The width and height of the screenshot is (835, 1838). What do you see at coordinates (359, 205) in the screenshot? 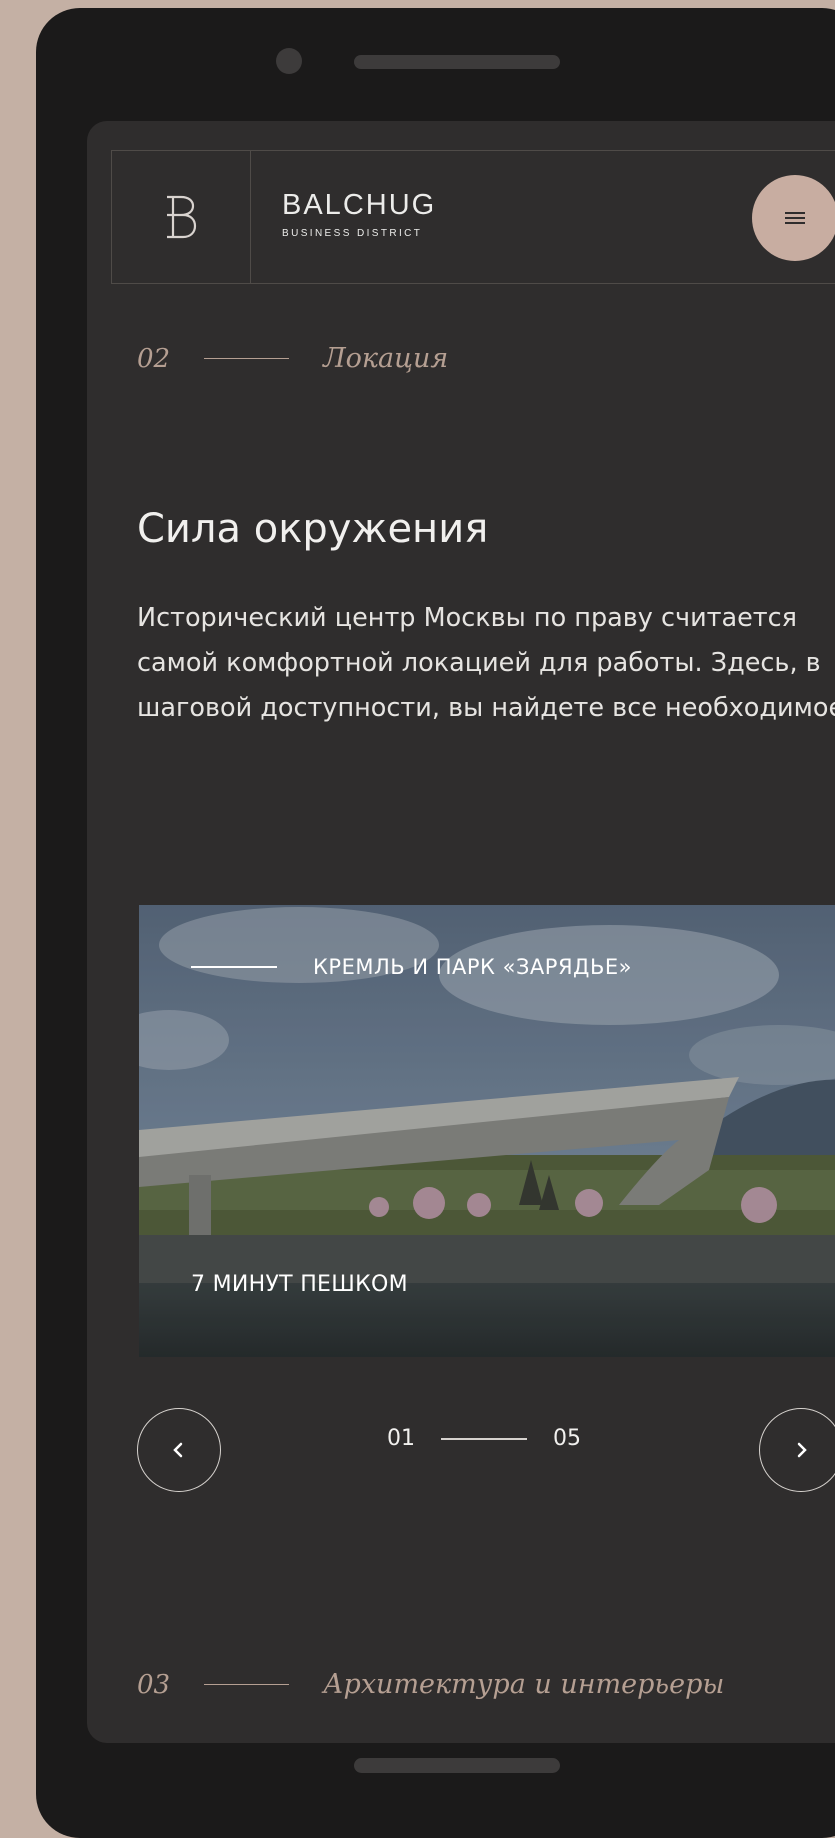
I see `brand-name: BALCHUG` at bounding box center [359, 205].